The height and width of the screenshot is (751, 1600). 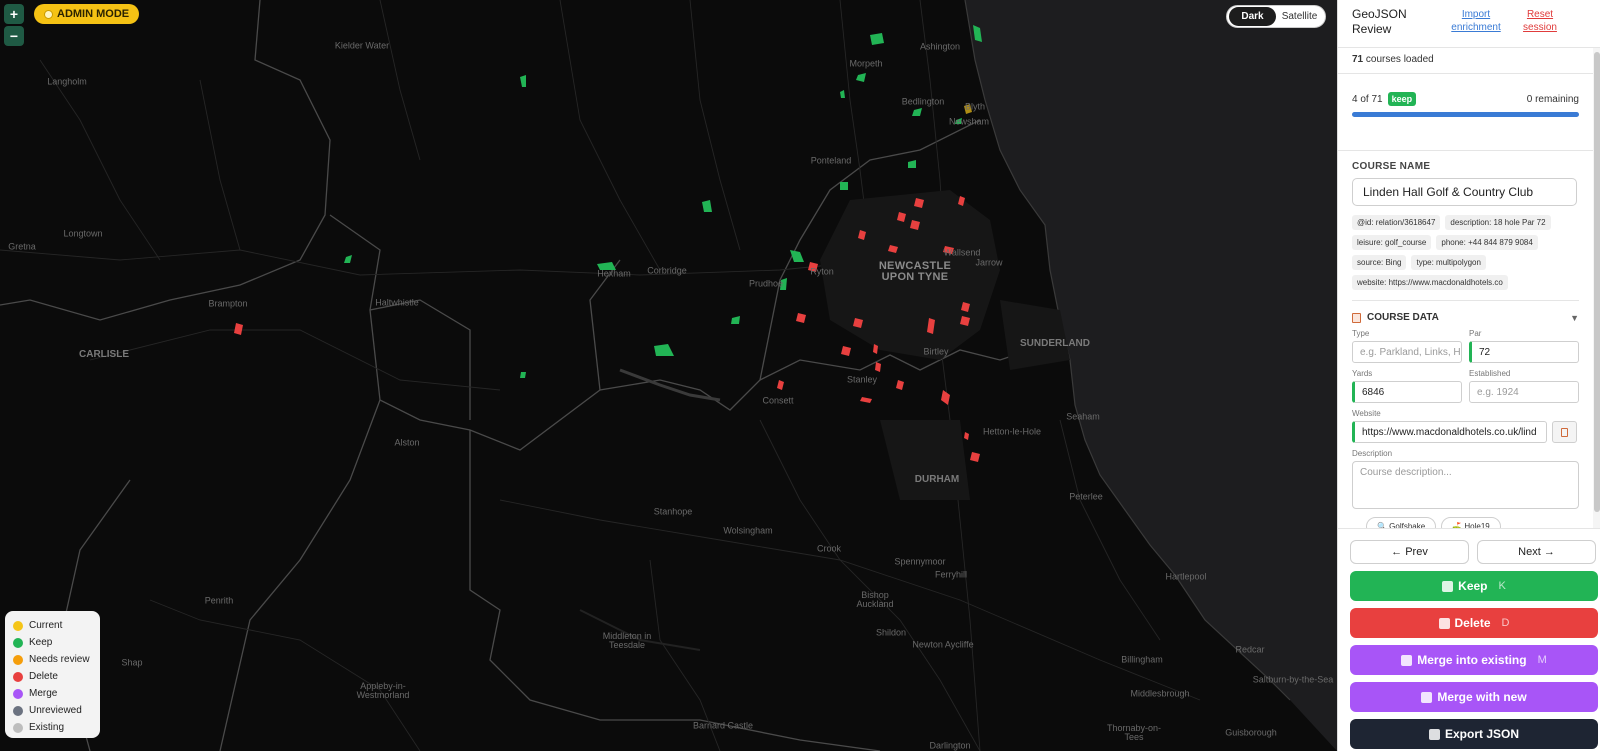 What do you see at coordinates (1474, 660) in the screenshot?
I see `merge-into-existing-button: Merge into existing M` at bounding box center [1474, 660].